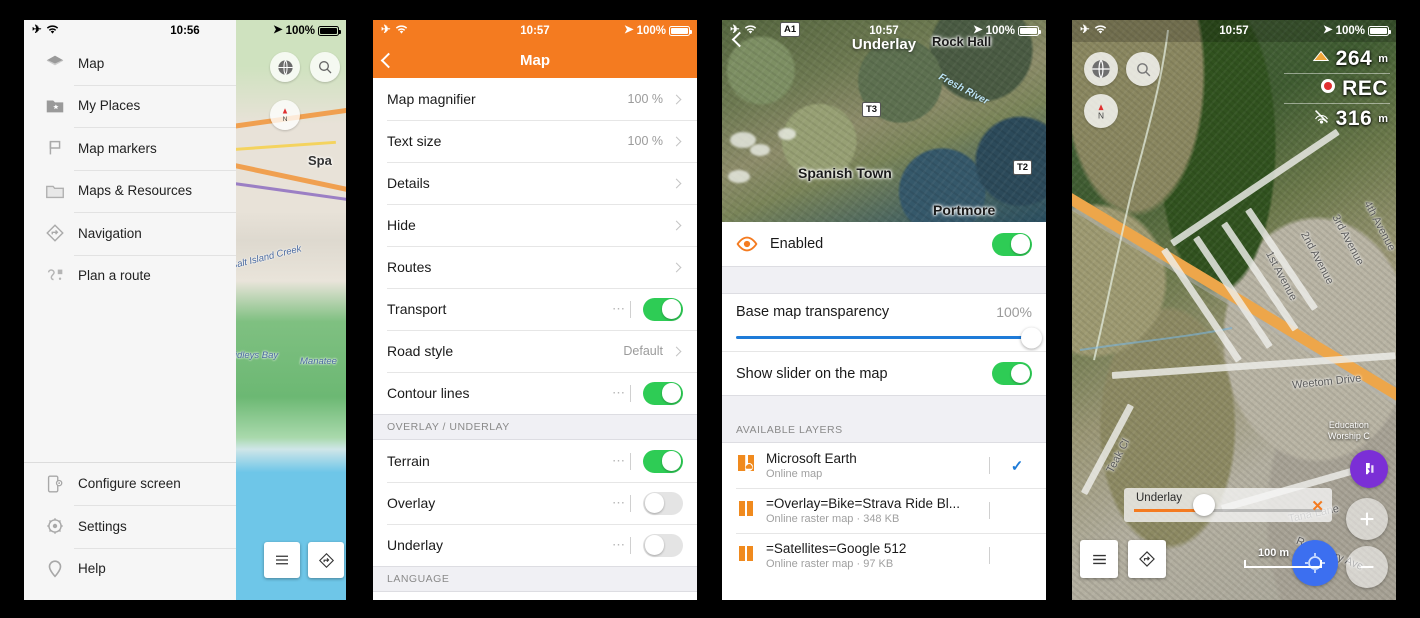 The image size is (1420, 618). I want to click on drawer-item-label: Configure screen, so click(129, 484).